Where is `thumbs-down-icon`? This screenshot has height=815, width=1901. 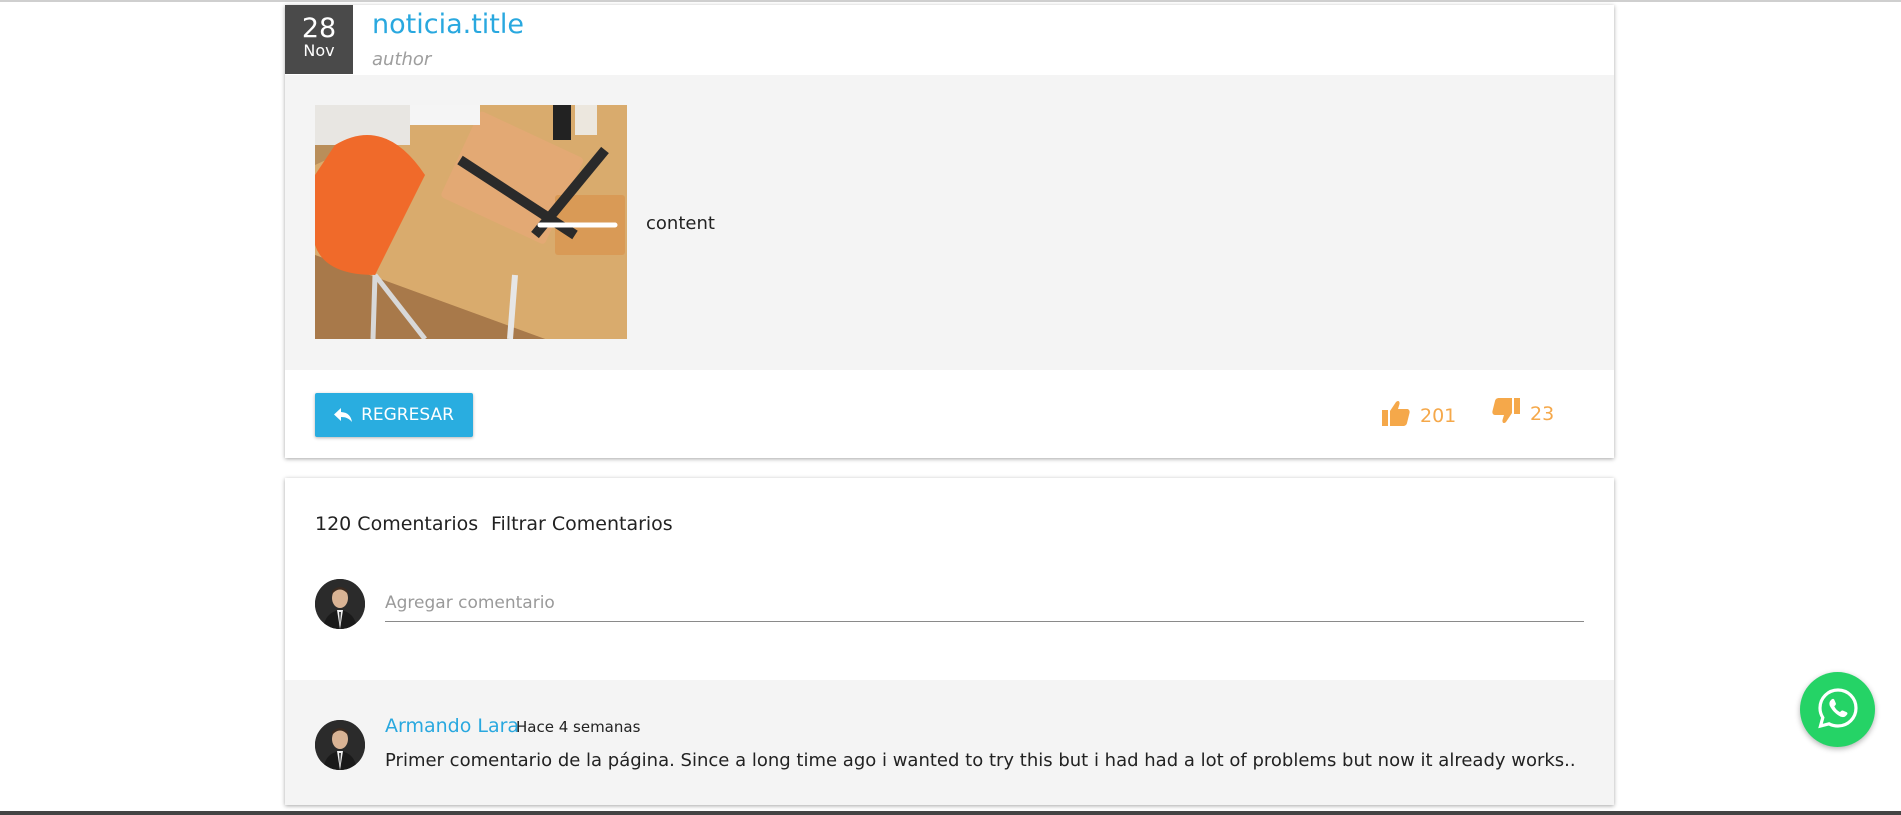 thumbs-down-icon is located at coordinates (1506, 413).